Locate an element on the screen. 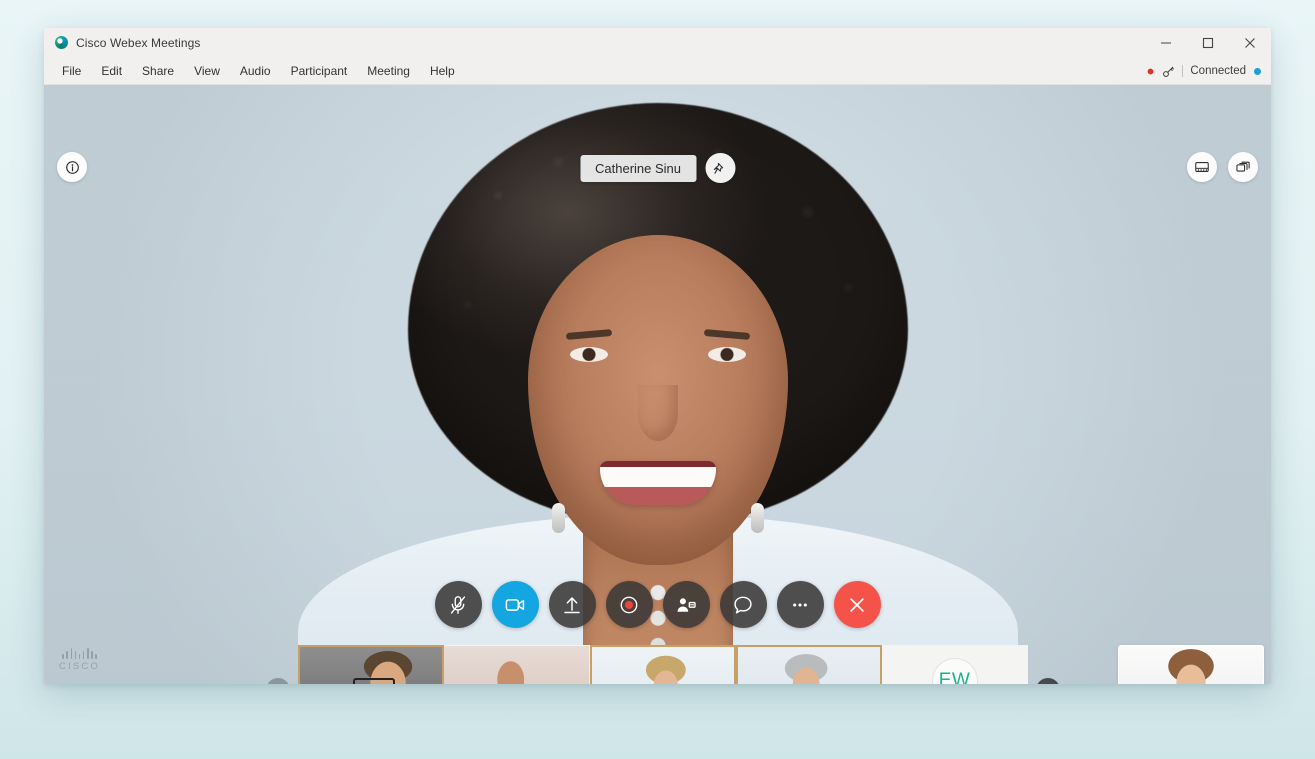  record-dot-icon is located at coordinates (1151, 71).